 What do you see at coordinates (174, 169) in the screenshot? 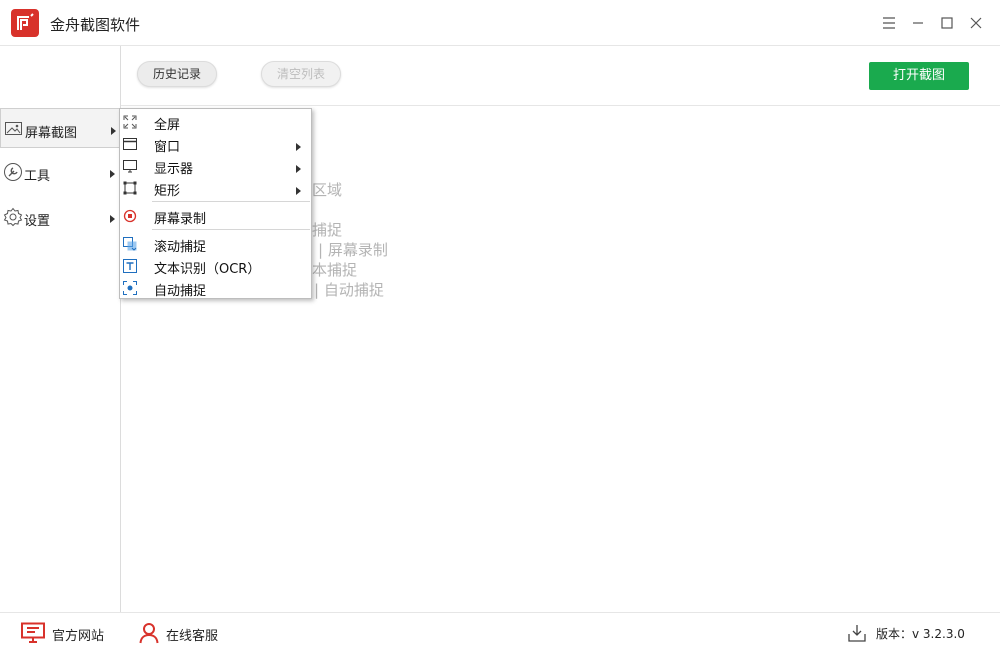
I see `menu-item-label: 显示器` at bounding box center [174, 169].